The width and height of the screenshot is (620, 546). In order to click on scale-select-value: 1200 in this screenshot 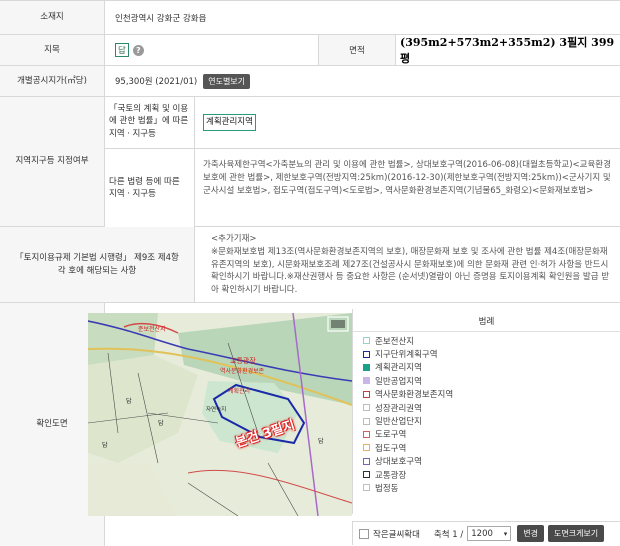, I will do `click(482, 533)`.